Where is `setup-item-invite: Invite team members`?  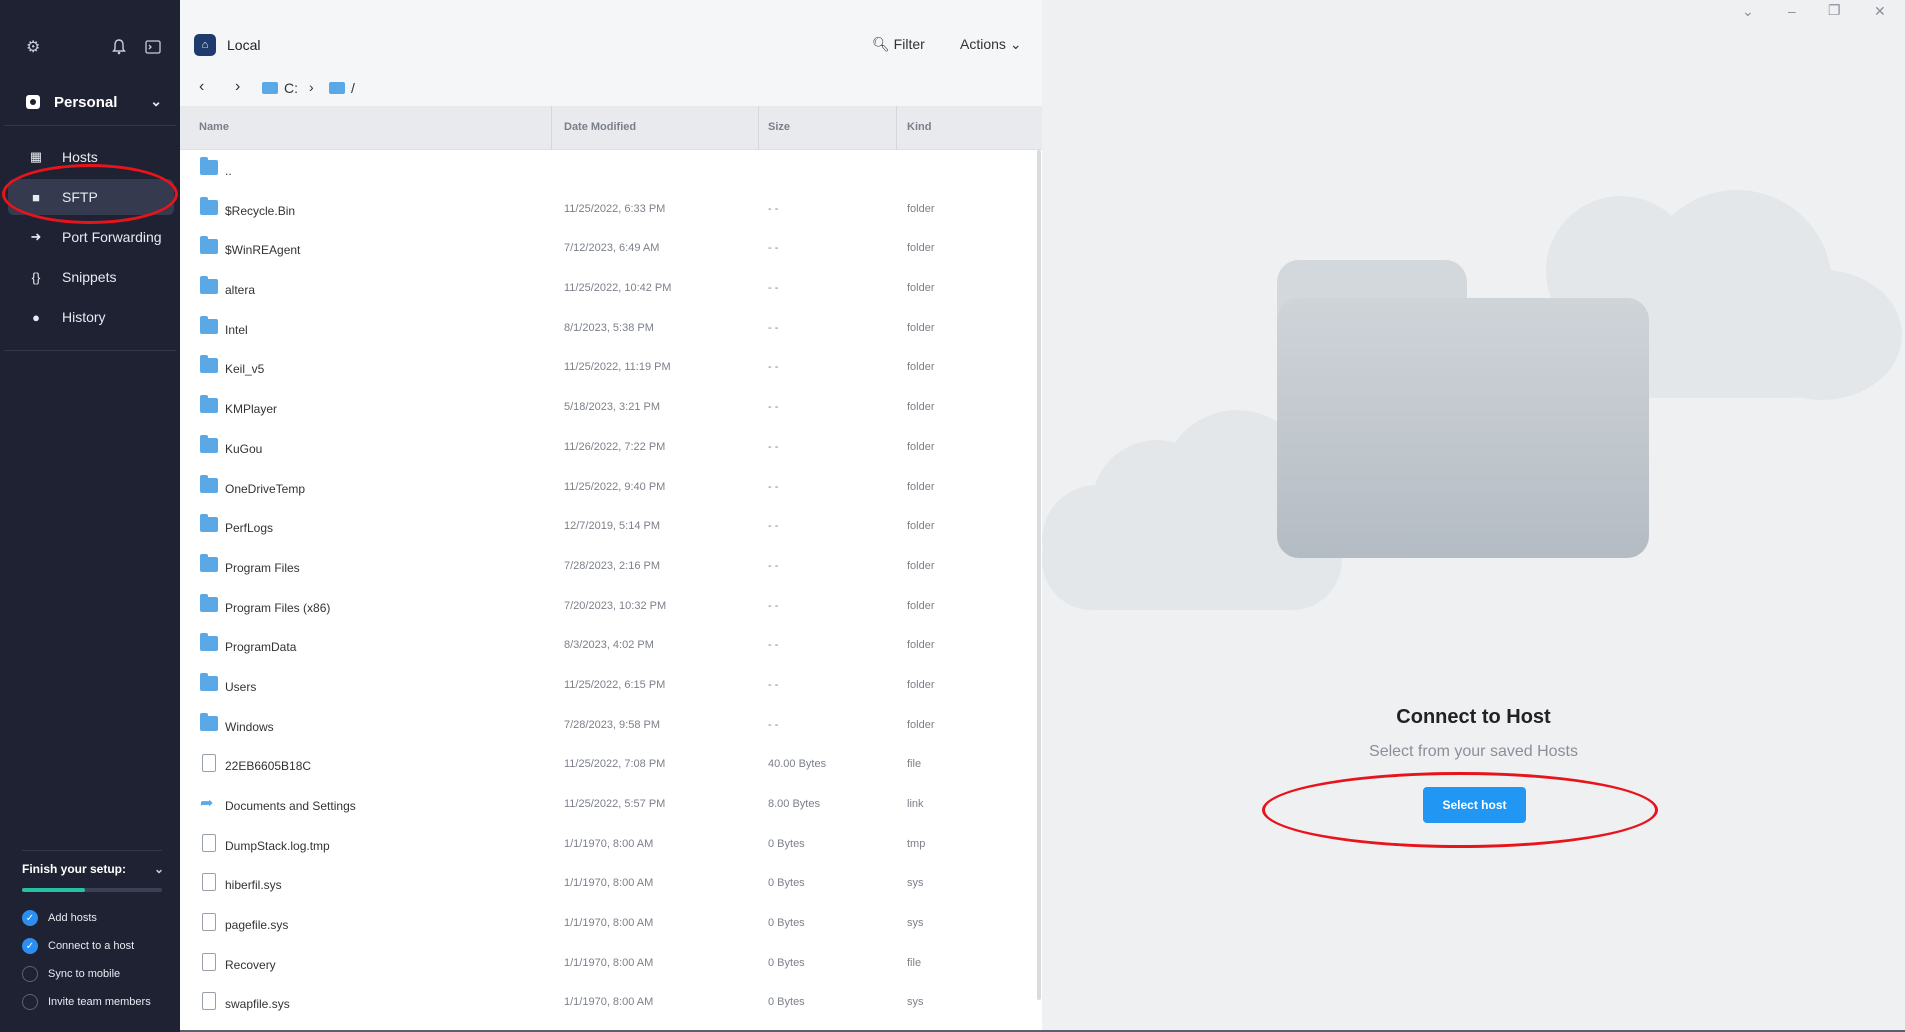 setup-item-invite: Invite team members is located at coordinates (92, 1002).